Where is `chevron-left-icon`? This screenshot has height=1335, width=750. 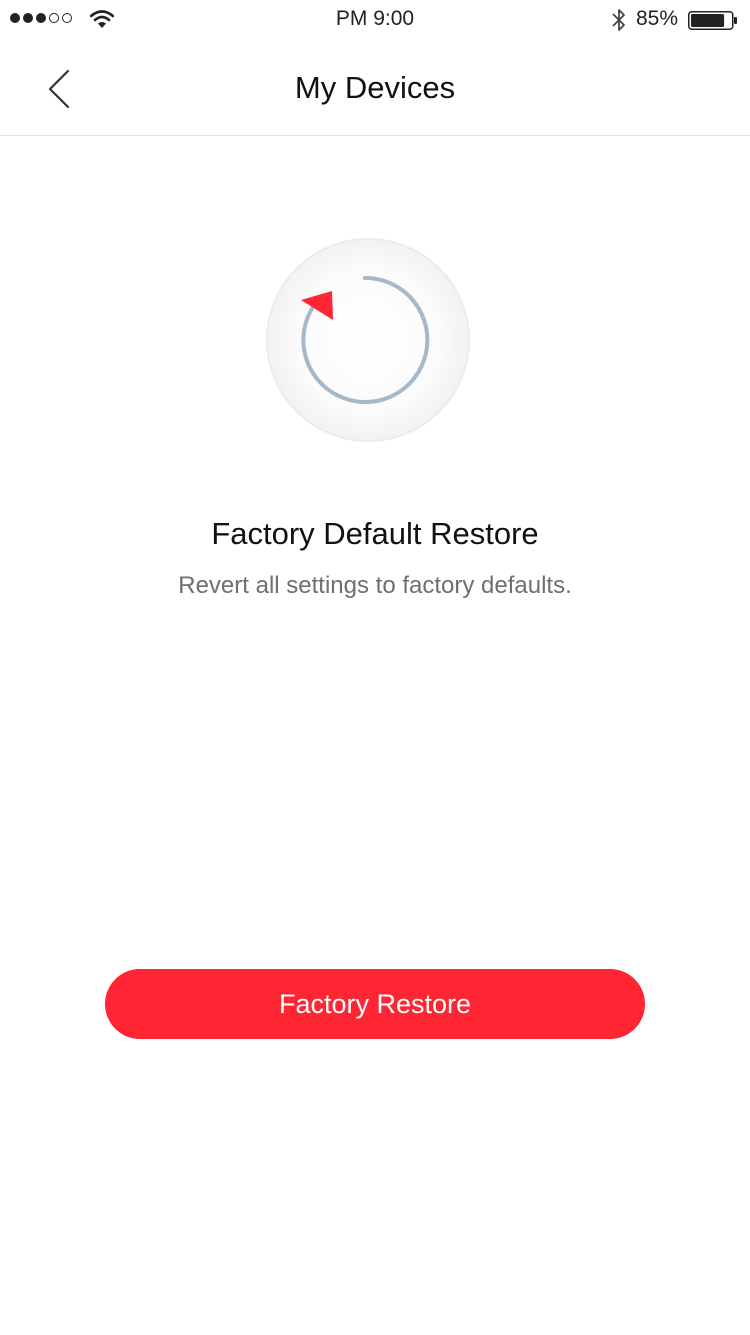 chevron-left-icon is located at coordinates (59, 89).